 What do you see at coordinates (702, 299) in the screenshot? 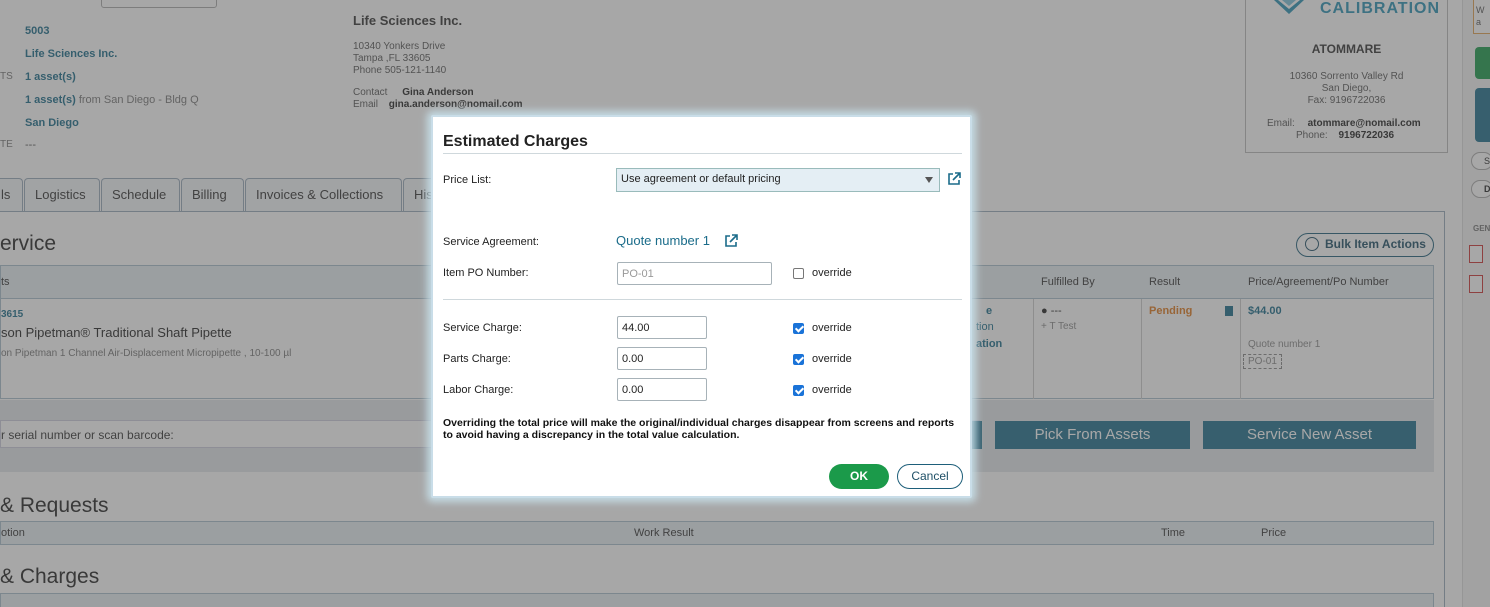
I see `section-divider` at bounding box center [702, 299].